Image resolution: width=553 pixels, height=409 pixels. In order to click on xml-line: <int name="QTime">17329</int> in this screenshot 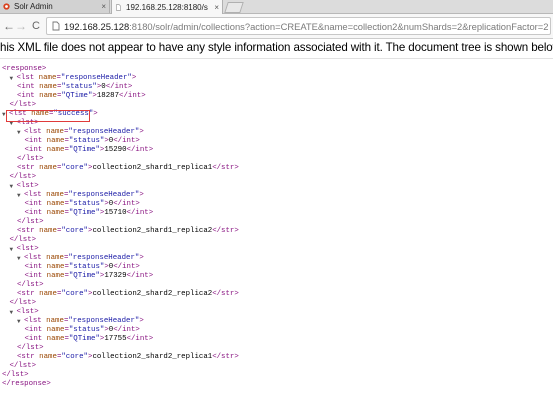, I will do `click(89, 276)`.